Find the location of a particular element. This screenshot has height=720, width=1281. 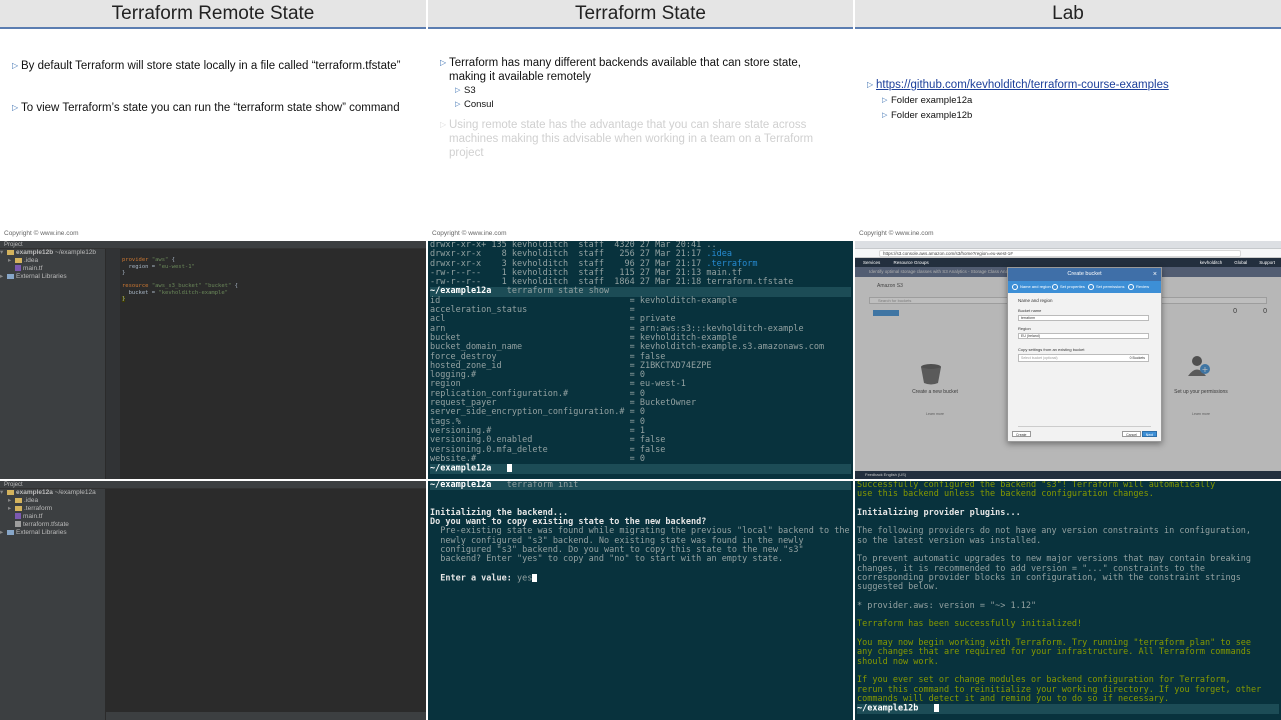

nav-account: kevholditch is located at coordinates (1211, 262).